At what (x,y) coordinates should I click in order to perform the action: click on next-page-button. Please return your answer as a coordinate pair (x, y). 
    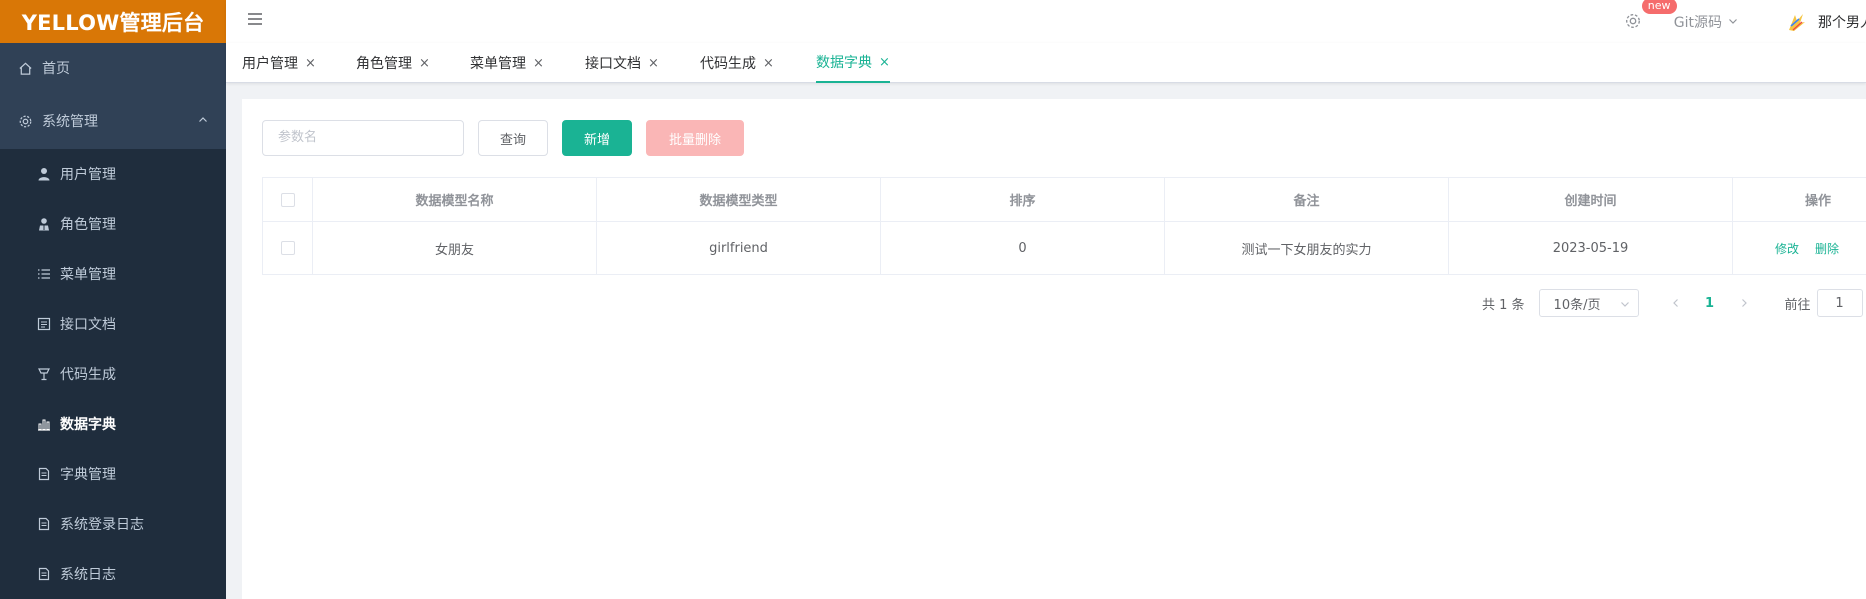
    Looking at the image, I should click on (1744, 303).